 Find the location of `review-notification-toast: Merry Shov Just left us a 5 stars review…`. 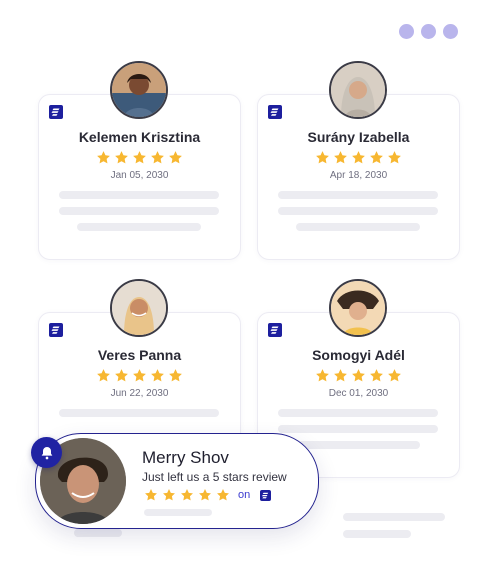

review-notification-toast: Merry Shov Just left us a 5 stars review… is located at coordinates (177, 481).